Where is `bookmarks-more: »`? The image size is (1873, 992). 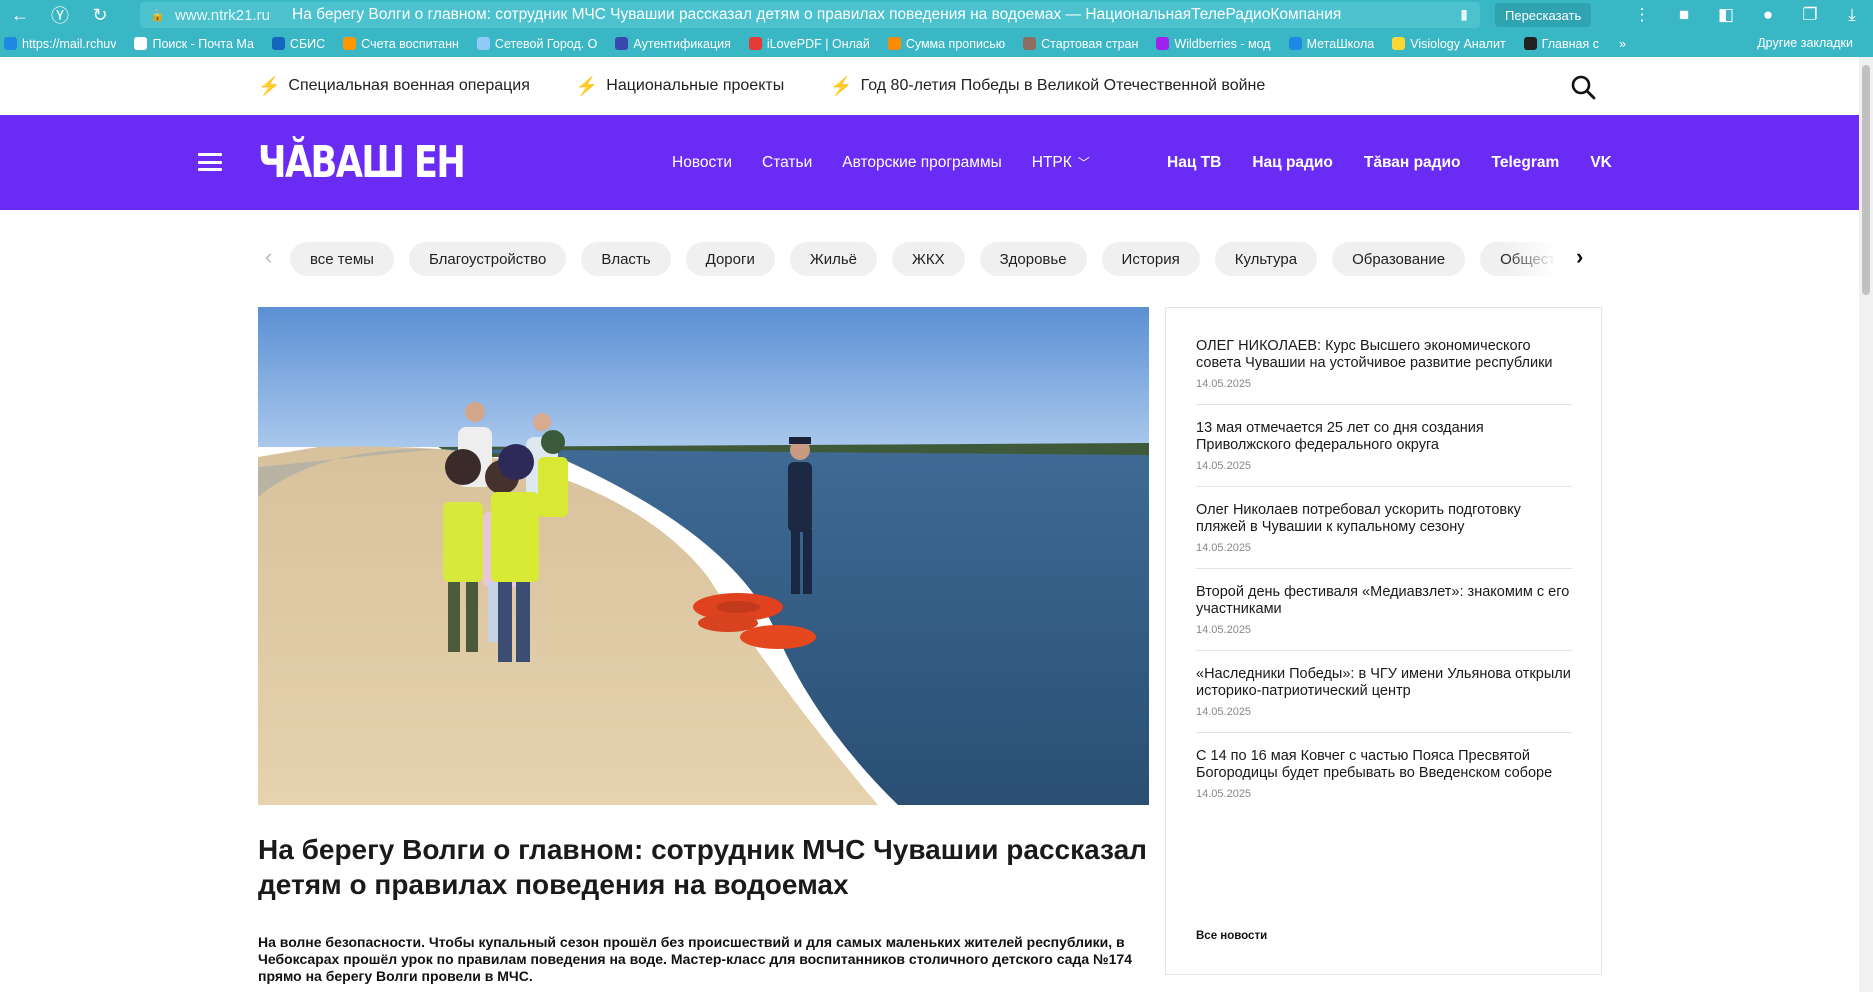
bookmarks-more: » is located at coordinates (1622, 44).